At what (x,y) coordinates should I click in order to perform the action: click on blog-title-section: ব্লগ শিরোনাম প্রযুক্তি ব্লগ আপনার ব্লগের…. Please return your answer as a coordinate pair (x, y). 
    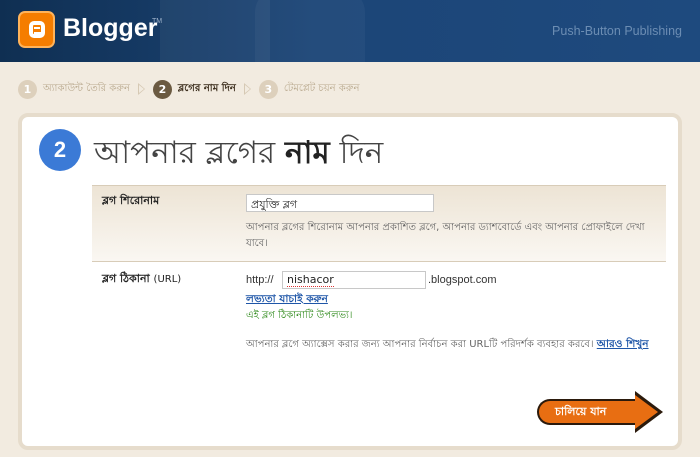
    Looking at the image, I should click on (379, 223).